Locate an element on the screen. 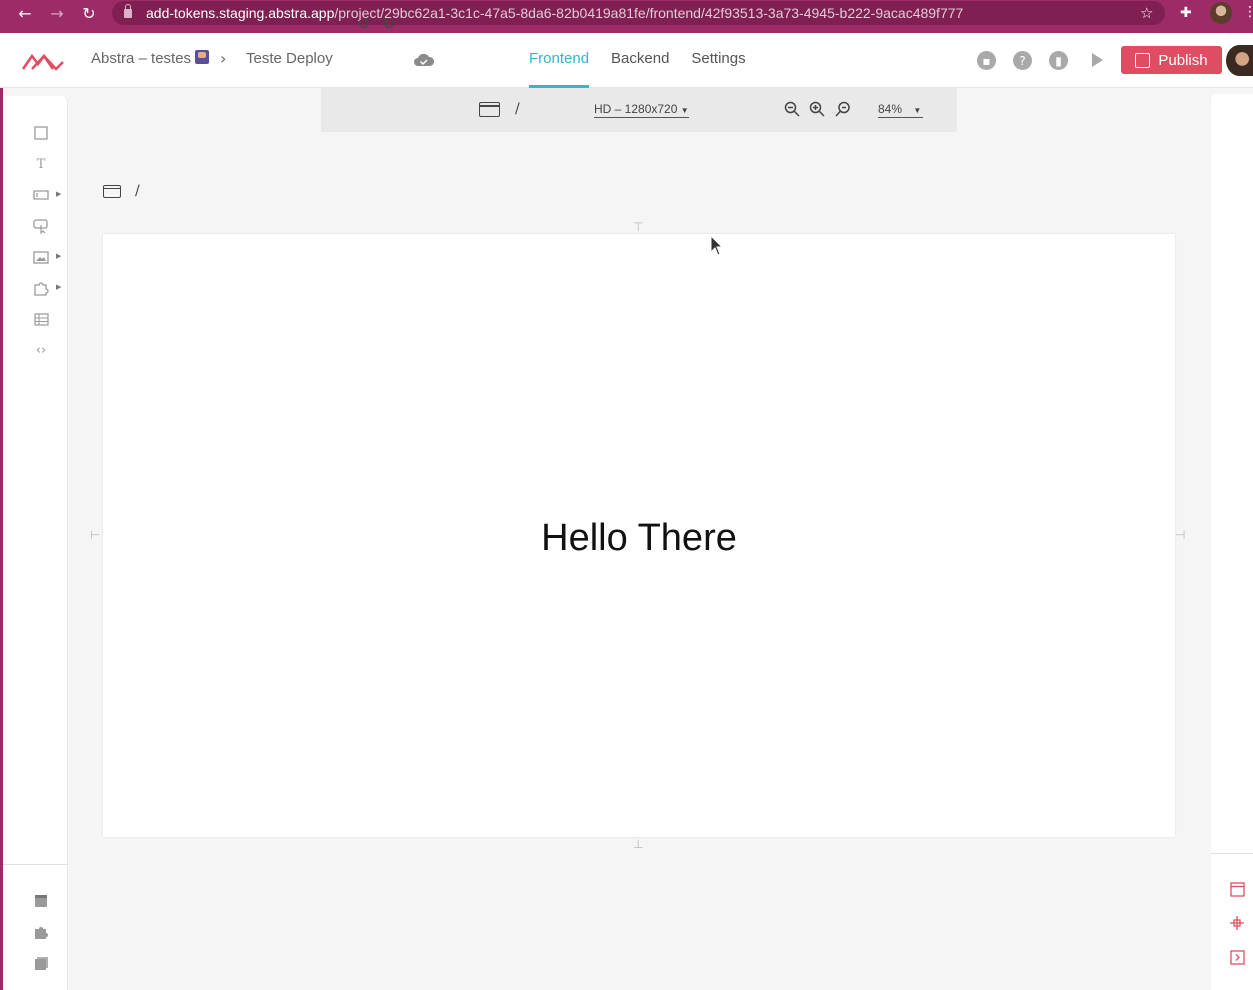 This screenshot has height=990, width=1253. browser-menu-icon: ⋮ is located at coordinates (1248, 12).